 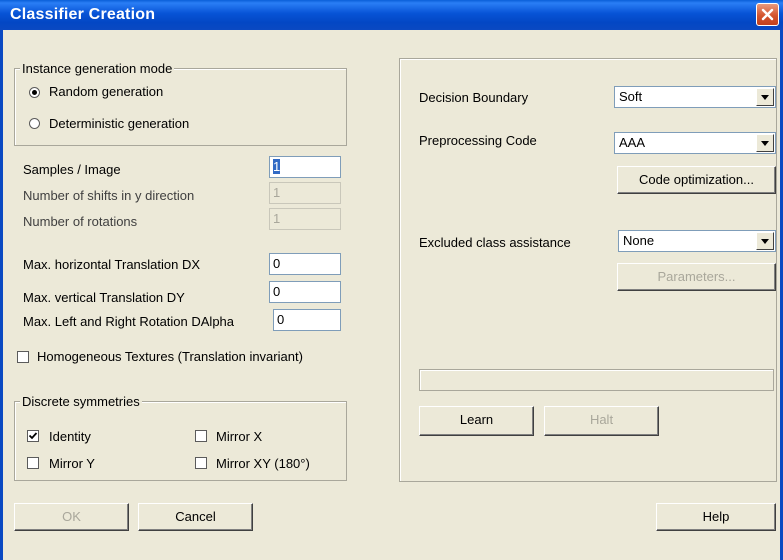 I want to click on samples-input: 1, so click(x=305, y=167).